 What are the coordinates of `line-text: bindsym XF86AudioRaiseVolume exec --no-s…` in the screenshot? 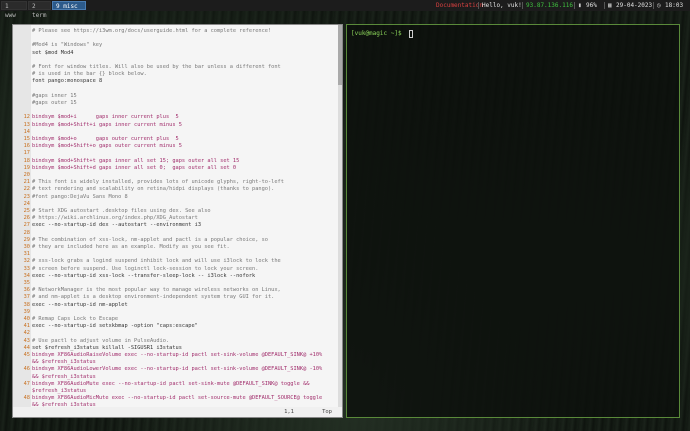 It's located at (177, 355).